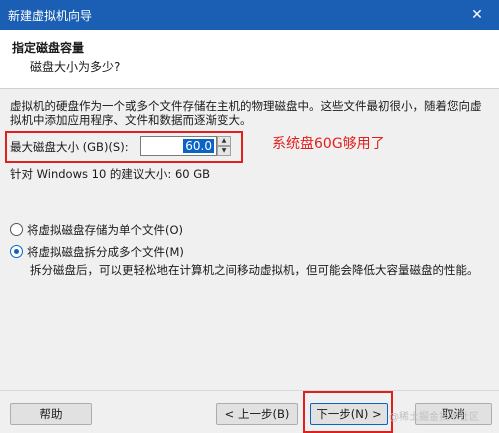  Describe the element at coordinates (16, 229) in the screenshot. I see `radio-single-indicator` at that location.